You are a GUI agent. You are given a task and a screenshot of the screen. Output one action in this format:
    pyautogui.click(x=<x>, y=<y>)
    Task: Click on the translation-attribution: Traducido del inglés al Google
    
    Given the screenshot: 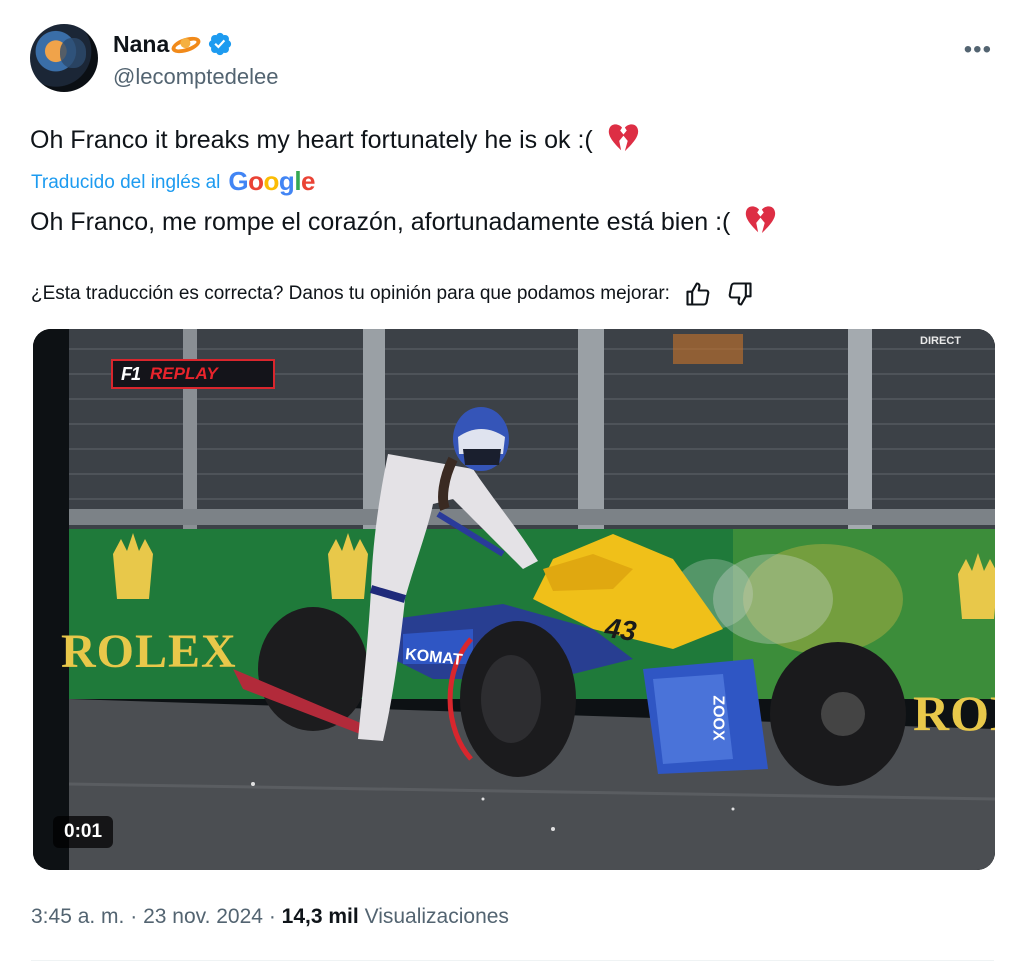 What is the action you would take?
    pyautogui.click(x=173, y=181)
    